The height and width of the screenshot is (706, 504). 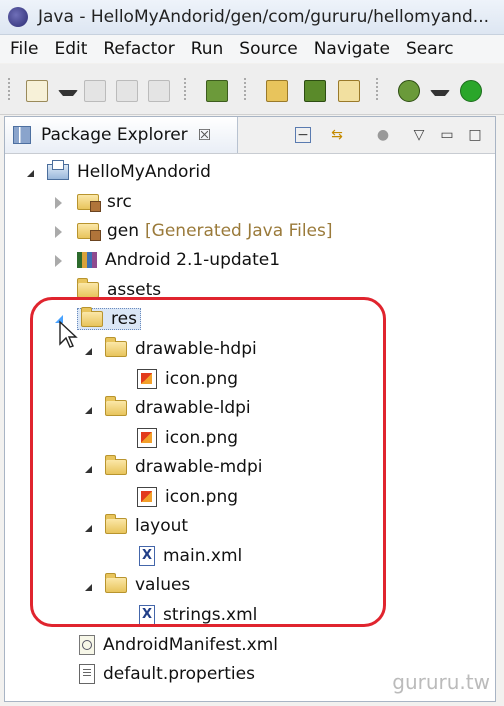 What do you see at coordinates (167, 674) in the screenshot?
I see `tree-item-default-properties: default.properties` at bounding box center [167, 674].